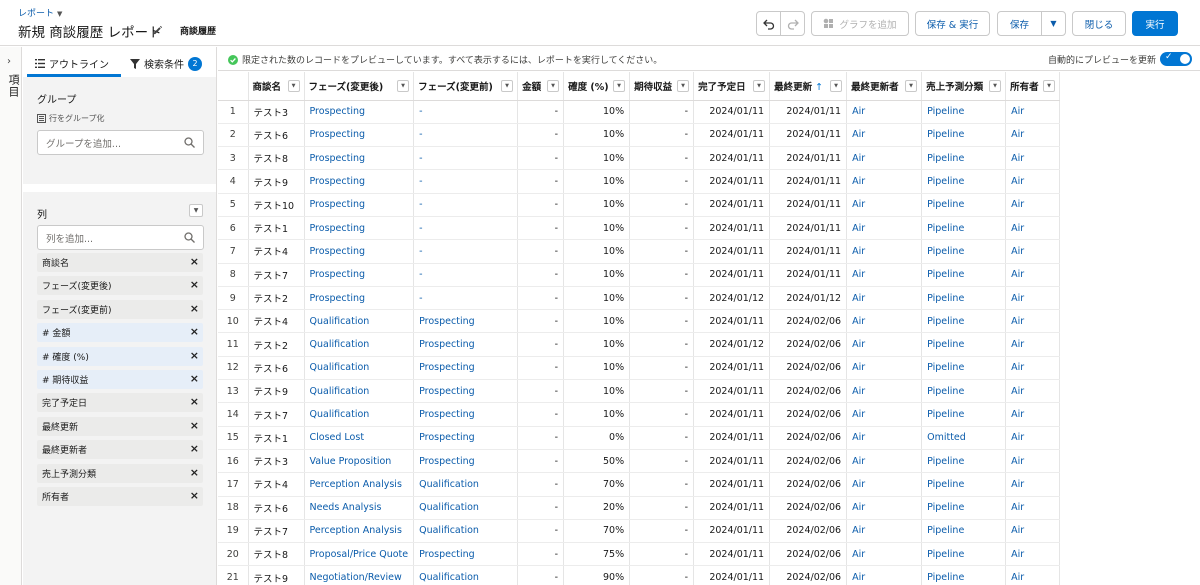  I want to click on column-chip: # 金額 ×, so click(120, 332).